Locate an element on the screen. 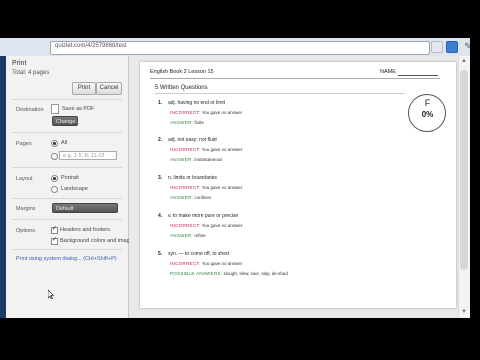  name-line is located at coordinates (418, 75).